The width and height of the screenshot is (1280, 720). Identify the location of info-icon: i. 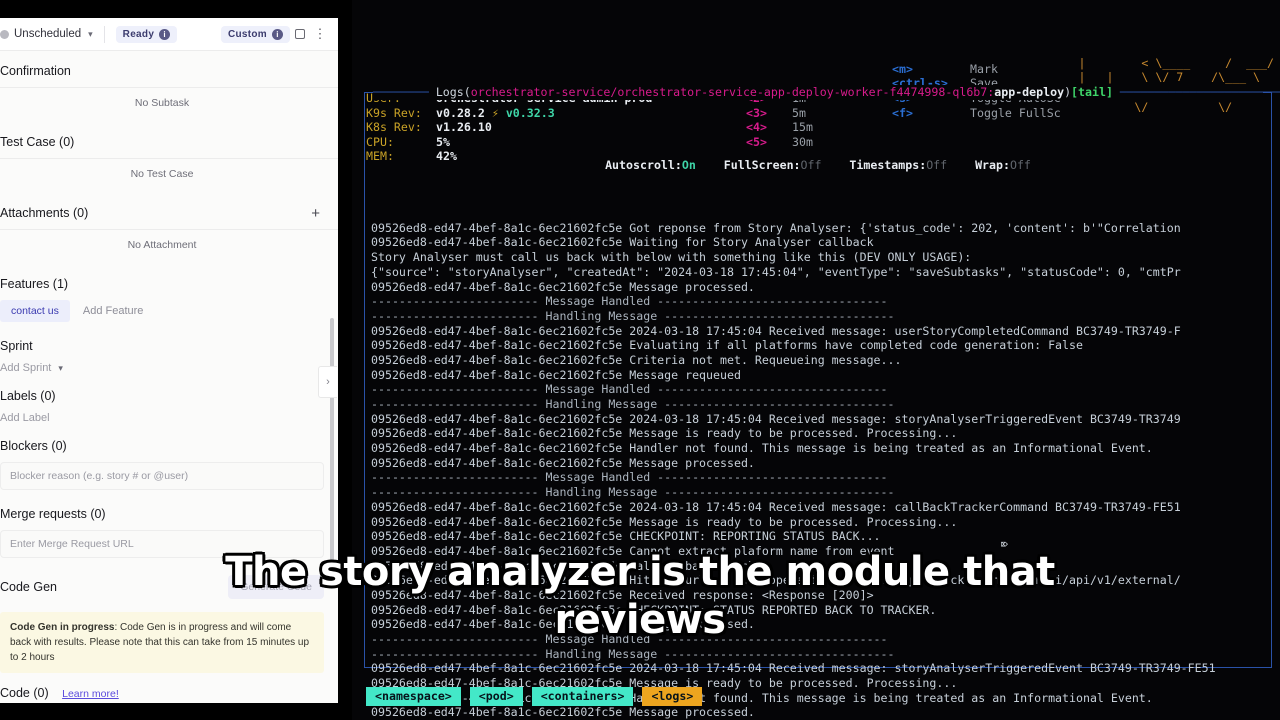
(165, 34).